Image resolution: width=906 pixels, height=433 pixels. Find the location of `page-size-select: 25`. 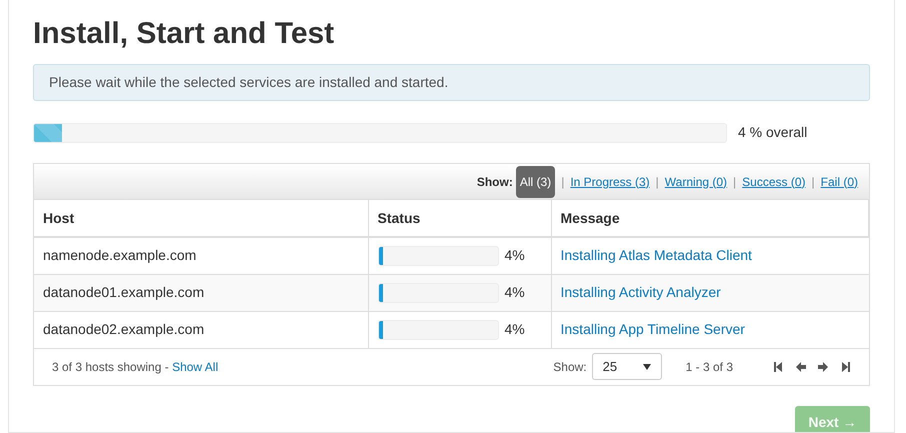

page-size-select: 25 is located at coordinates (627, 366).